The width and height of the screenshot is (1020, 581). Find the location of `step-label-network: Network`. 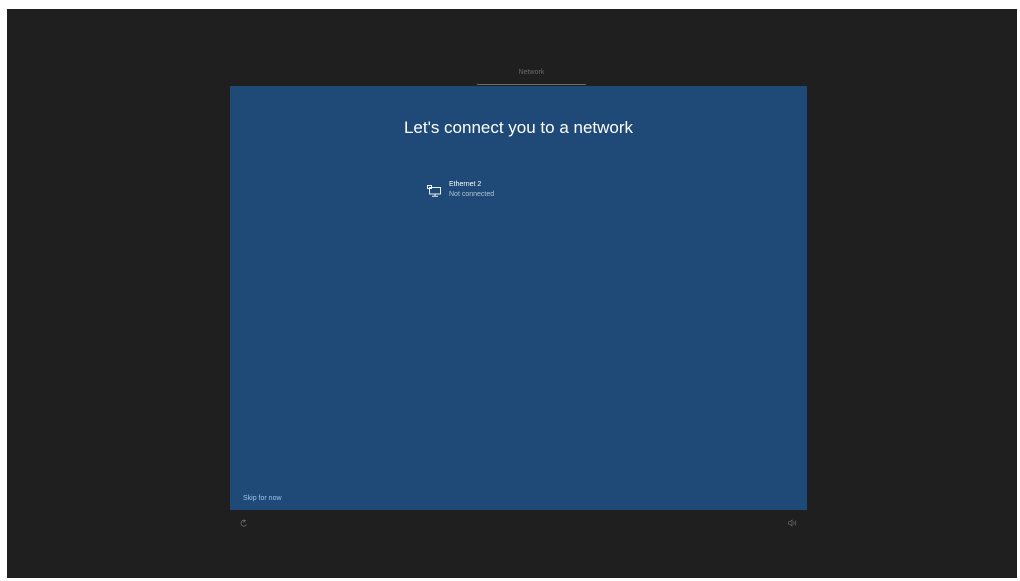

step-label-network: Network is located at coordinates (531, 72).